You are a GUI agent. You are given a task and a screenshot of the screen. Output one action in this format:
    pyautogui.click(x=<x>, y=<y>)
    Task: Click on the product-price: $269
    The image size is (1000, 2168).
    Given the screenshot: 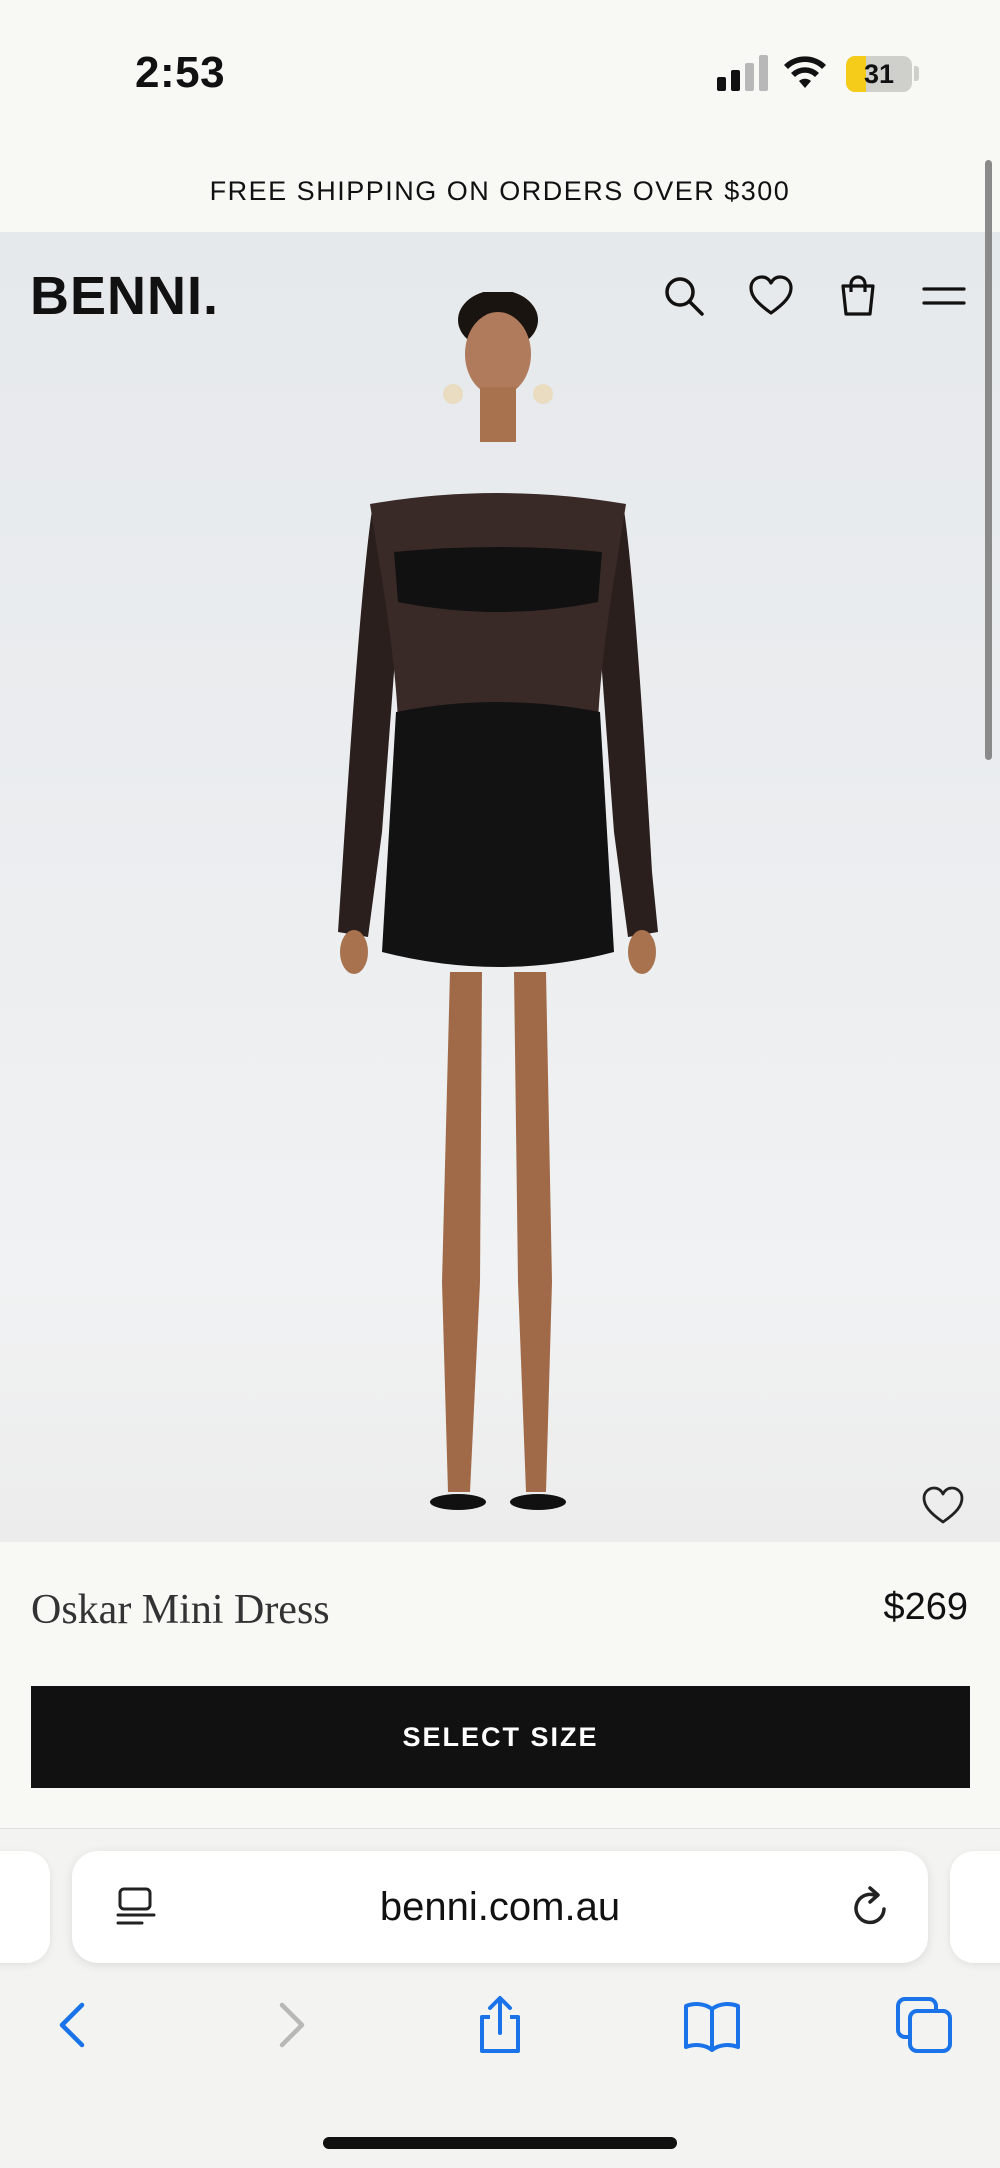 What is the action you would take?
    pyautogui.click(x=925, y=1607)
    